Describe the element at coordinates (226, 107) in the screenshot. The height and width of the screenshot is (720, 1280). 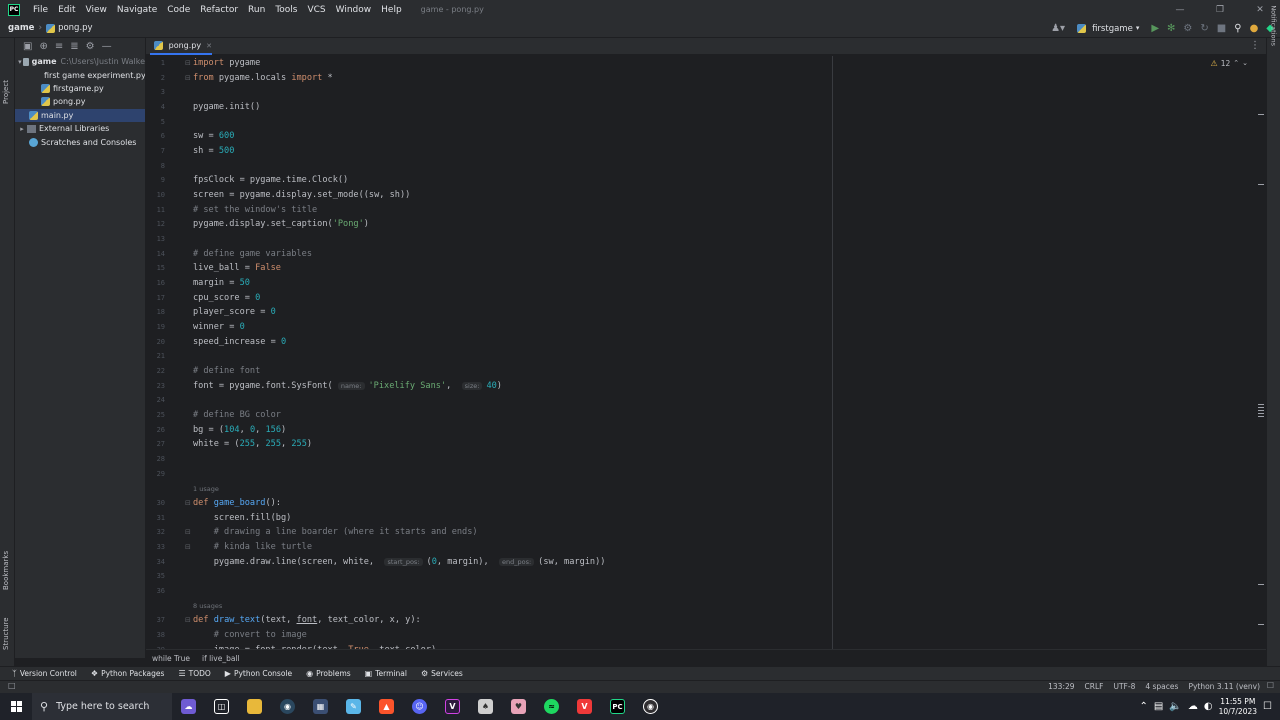
I see `code-line-4: pygame.init()` at that location.